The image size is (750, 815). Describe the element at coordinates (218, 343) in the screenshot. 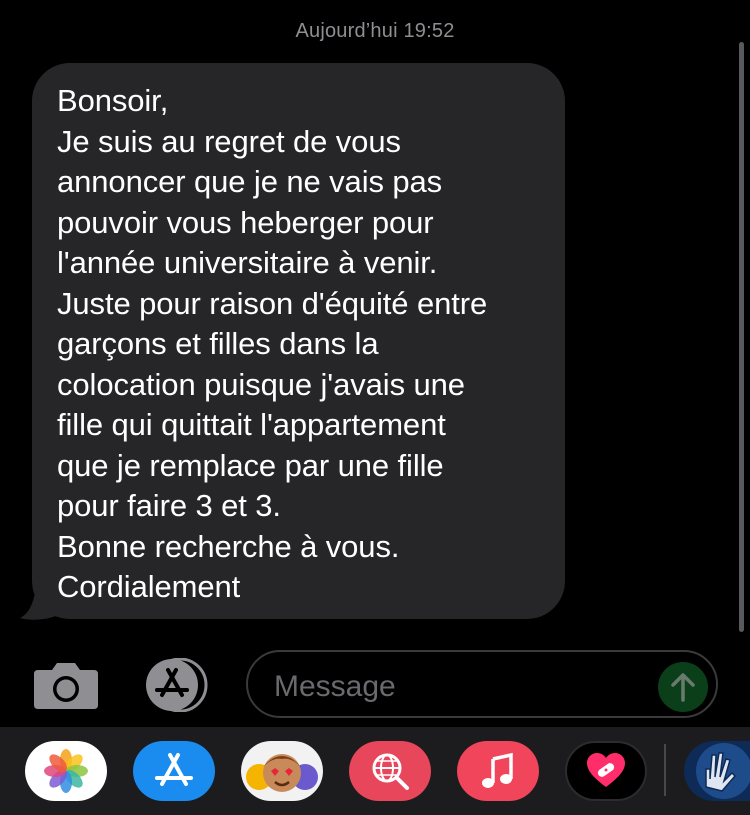

I see `message-line: garçons et filles dans la` at that location.